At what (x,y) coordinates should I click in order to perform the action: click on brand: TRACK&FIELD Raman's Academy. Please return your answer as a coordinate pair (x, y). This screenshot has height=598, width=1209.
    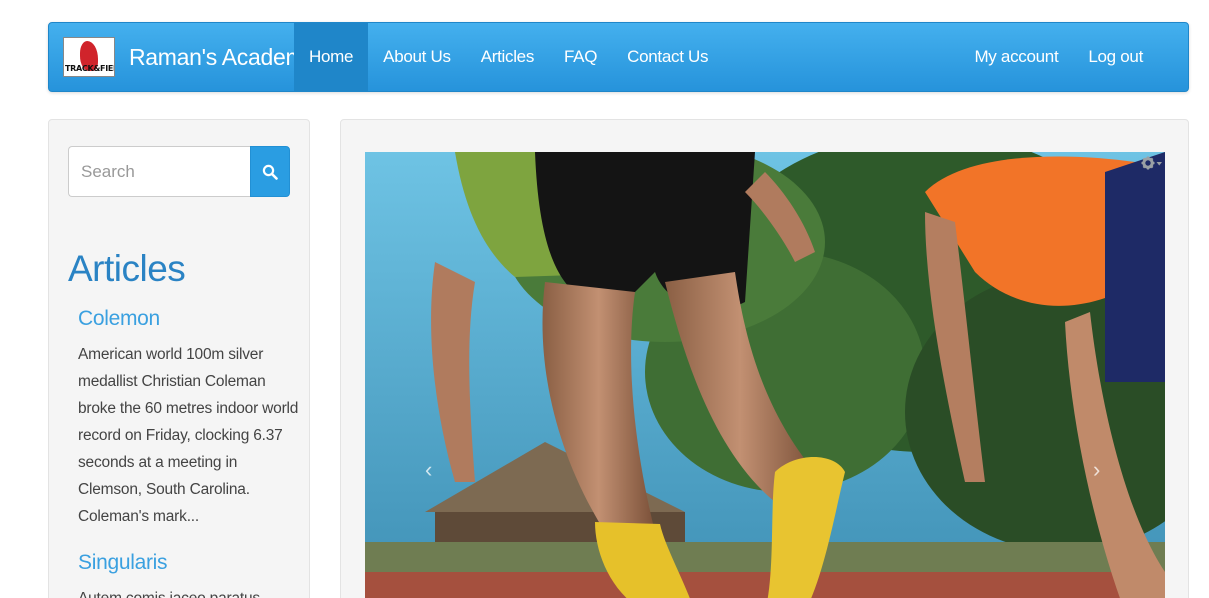
    Looking at the image, I should click on (189, 57).